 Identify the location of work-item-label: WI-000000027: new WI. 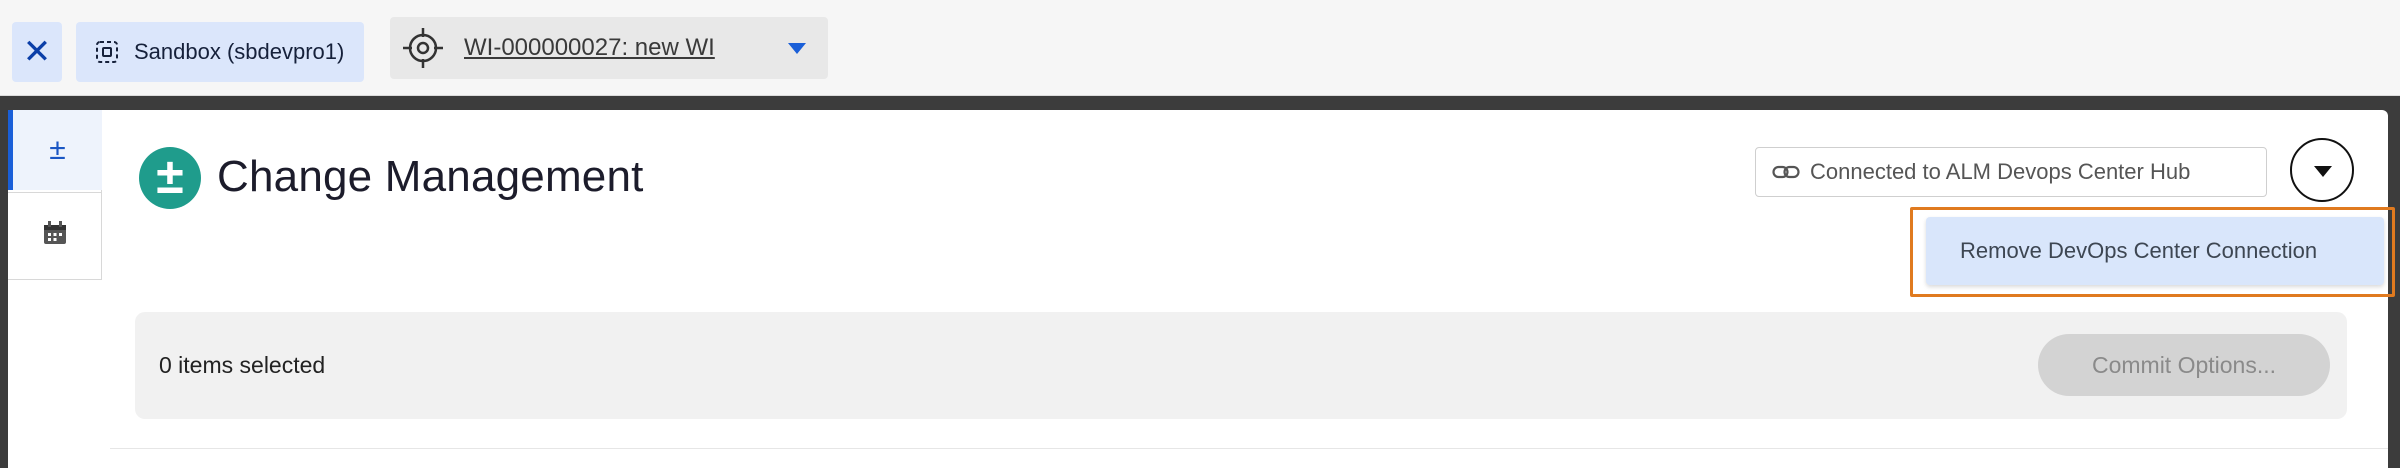
(589, 47).